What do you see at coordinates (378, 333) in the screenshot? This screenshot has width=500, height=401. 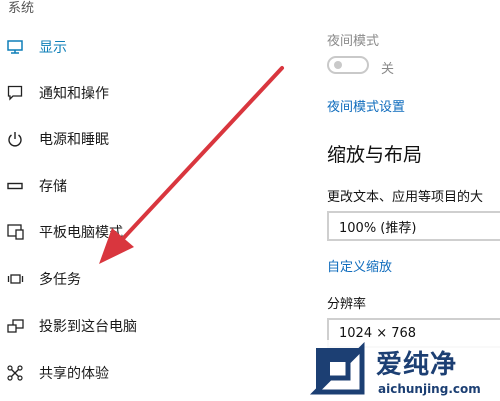 I see `resolution-select-value: 1024 × 768` at bounding box center [378, 333].